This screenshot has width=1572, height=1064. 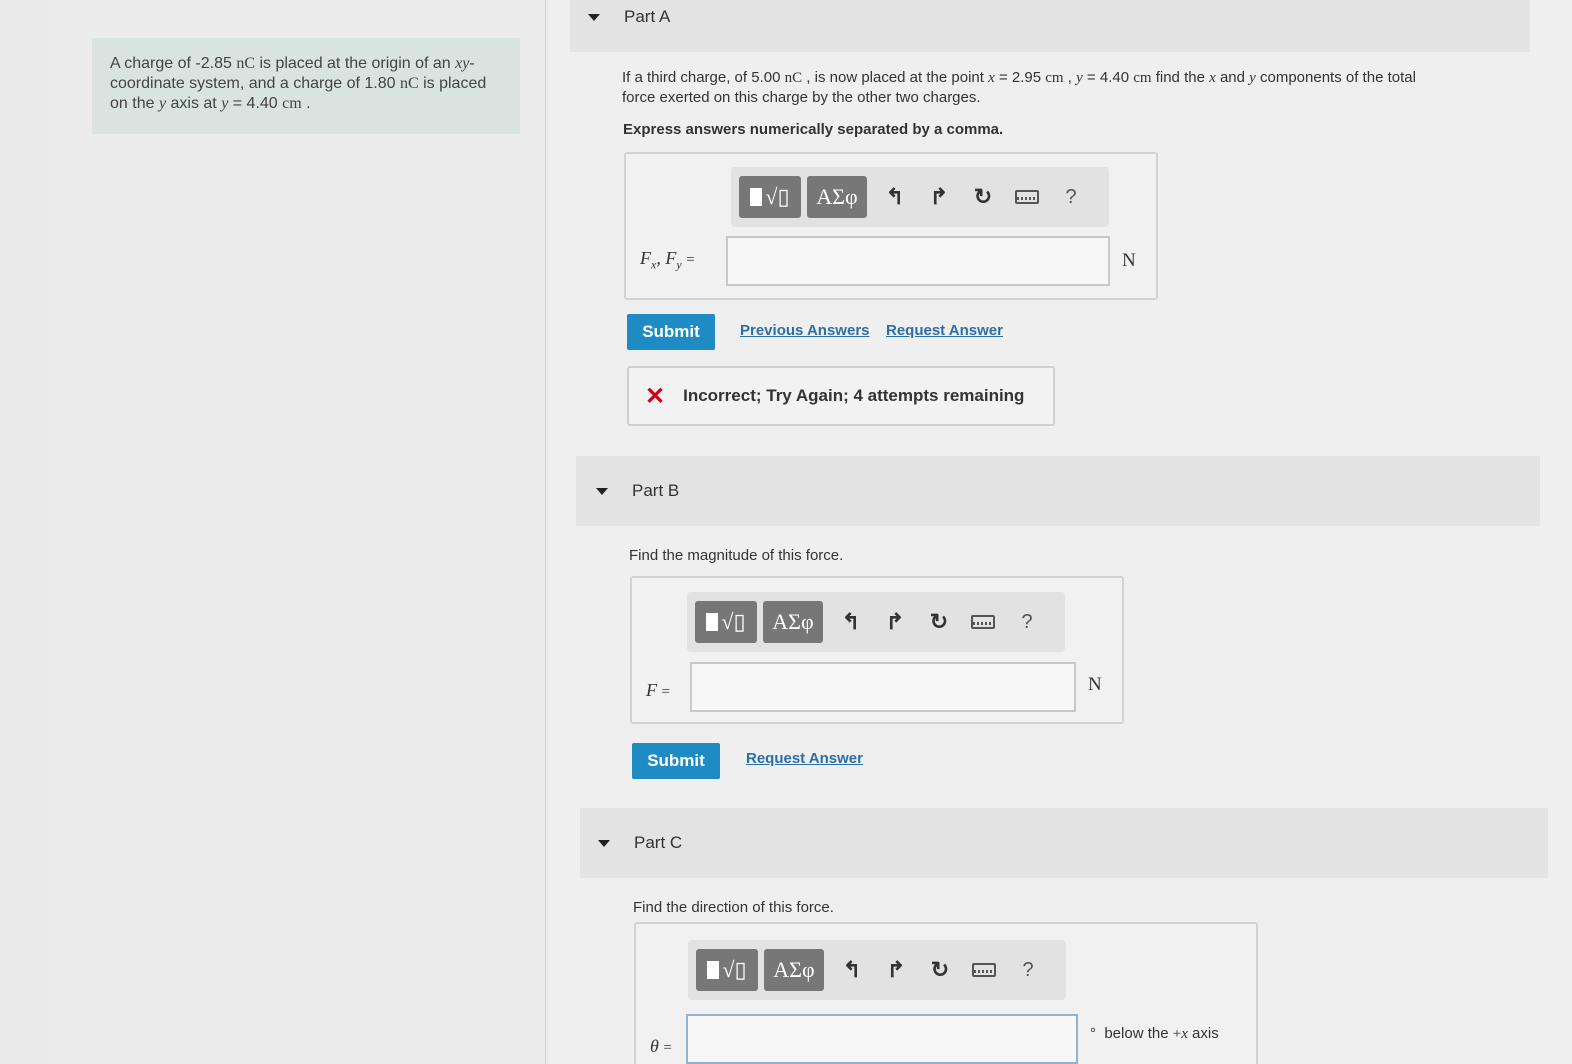 I want to click on part-a-answer-label: Fx, Fy =, so click(x=667, y=260).